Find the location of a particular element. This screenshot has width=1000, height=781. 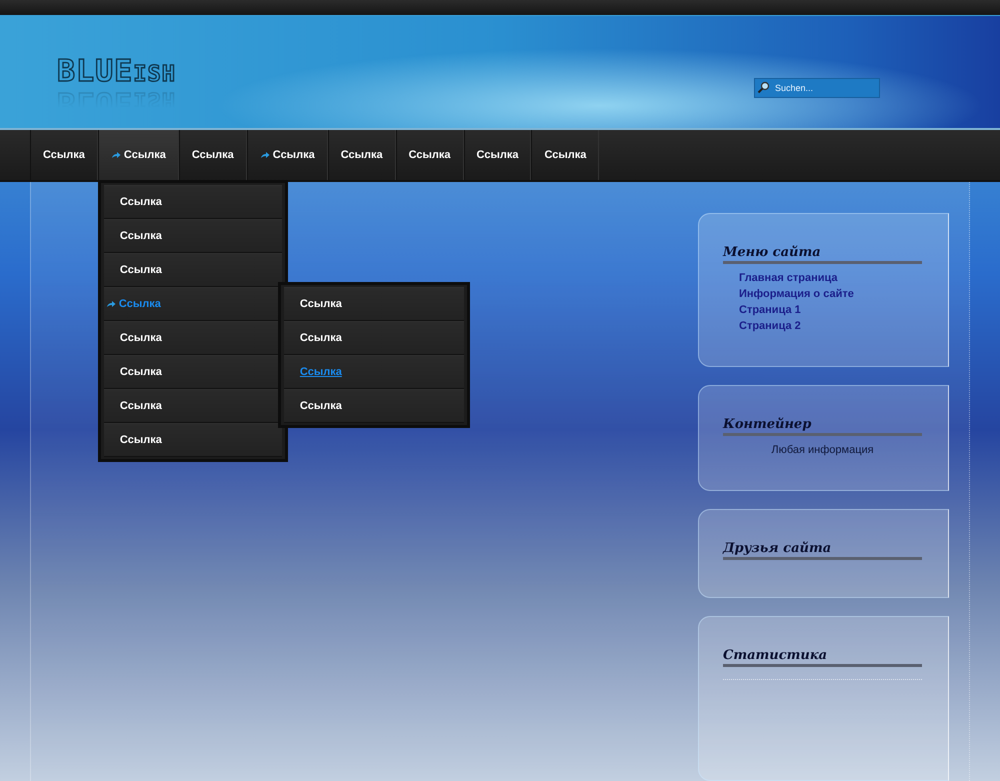

block-title: Меню сайта is located at coordinates (822, 254).